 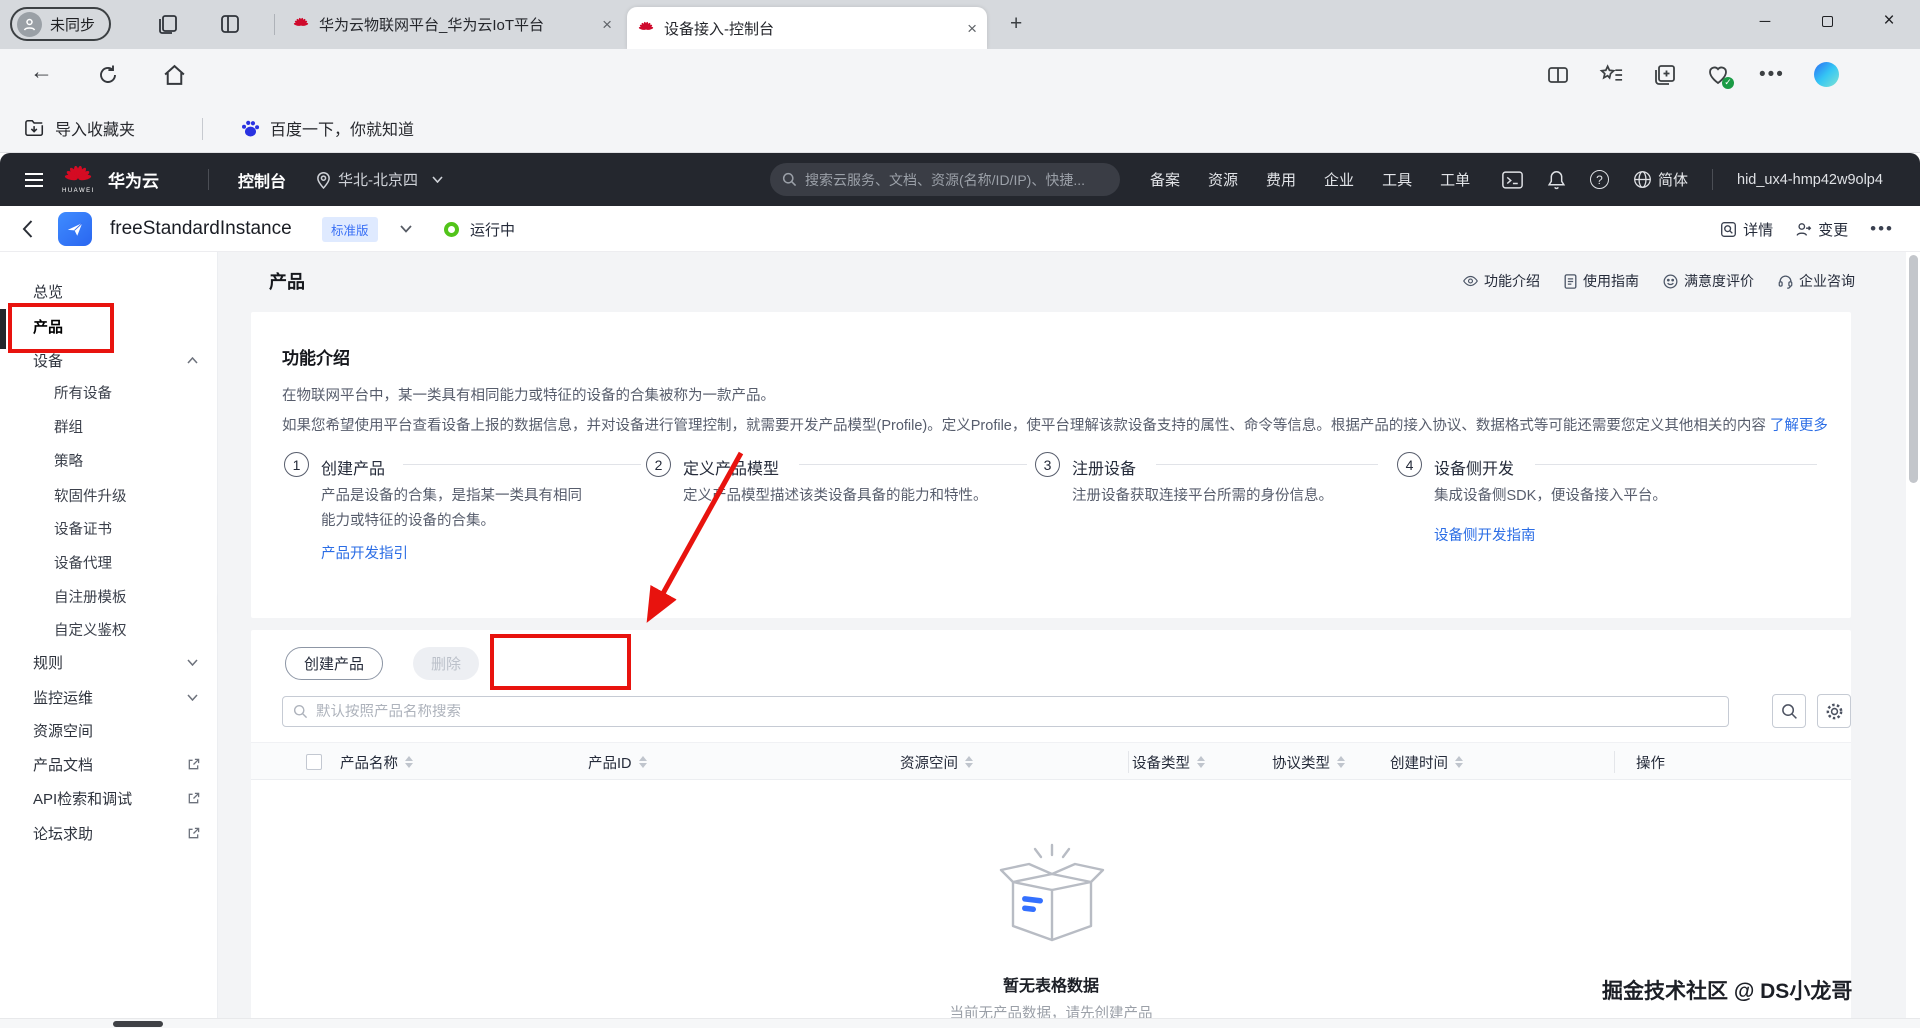 What do you see at coordinates (138, 1024) in the screenshot?
I see `horizontal-scrollbar-thumb` at bounding box center [138, 1024].